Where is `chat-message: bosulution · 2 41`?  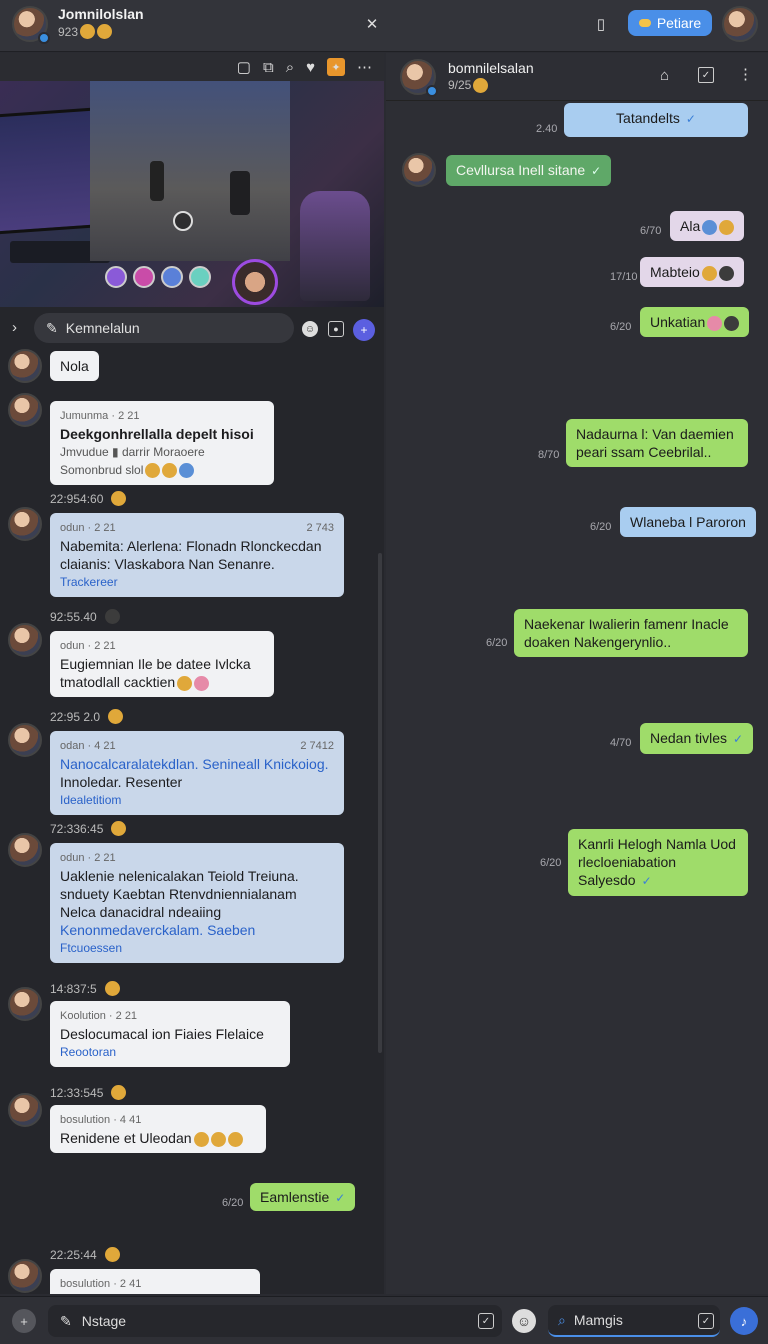 chat-message: bosulution · 2 41 is located at coordinates (155, 1281).